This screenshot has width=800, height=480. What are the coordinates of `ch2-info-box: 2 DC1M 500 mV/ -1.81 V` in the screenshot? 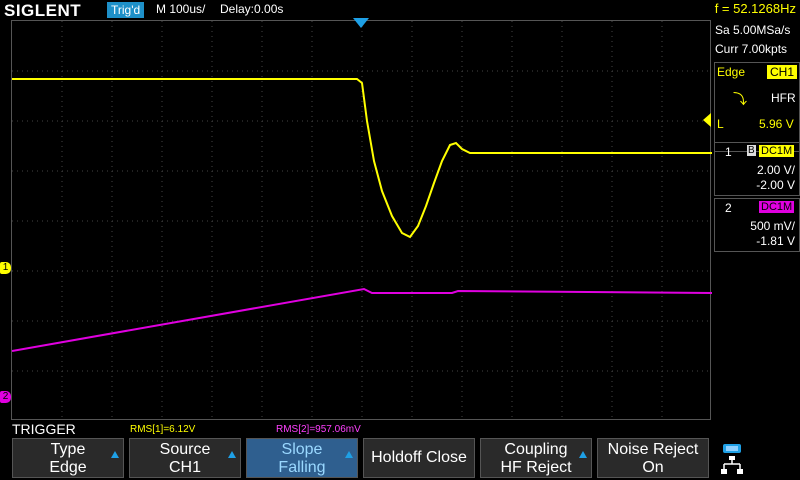 It's located at (757, 225).